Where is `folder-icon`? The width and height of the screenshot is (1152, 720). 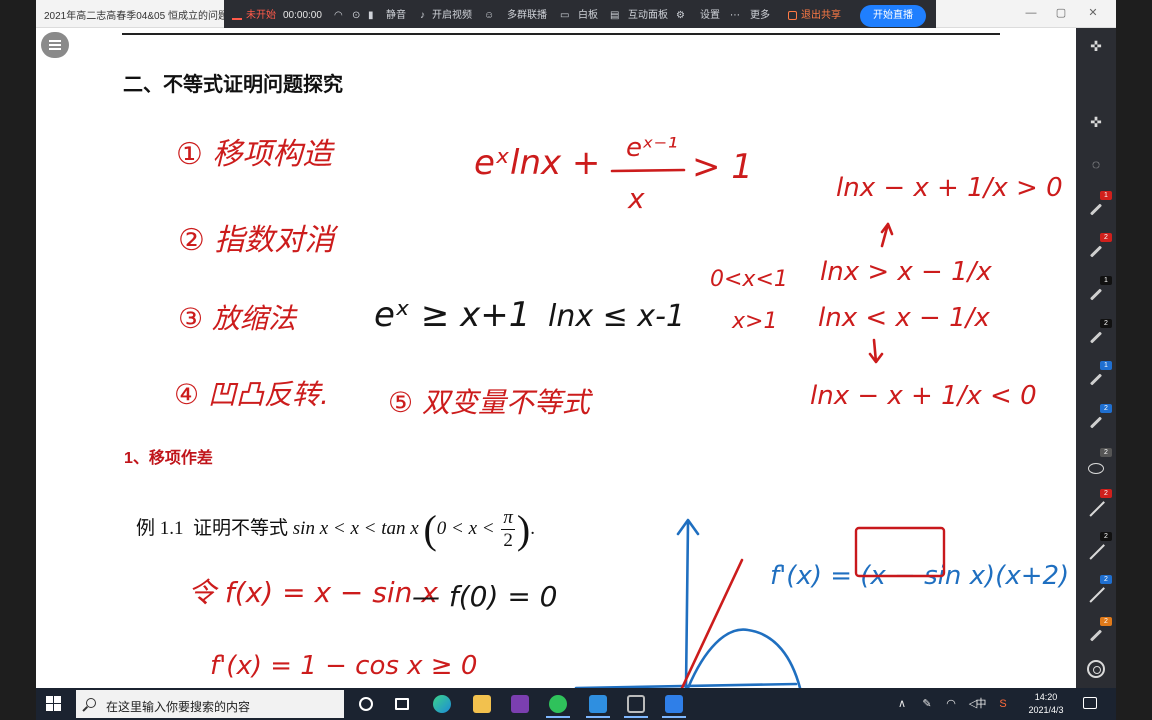
folder-icon is located at coordinates (482, 704).